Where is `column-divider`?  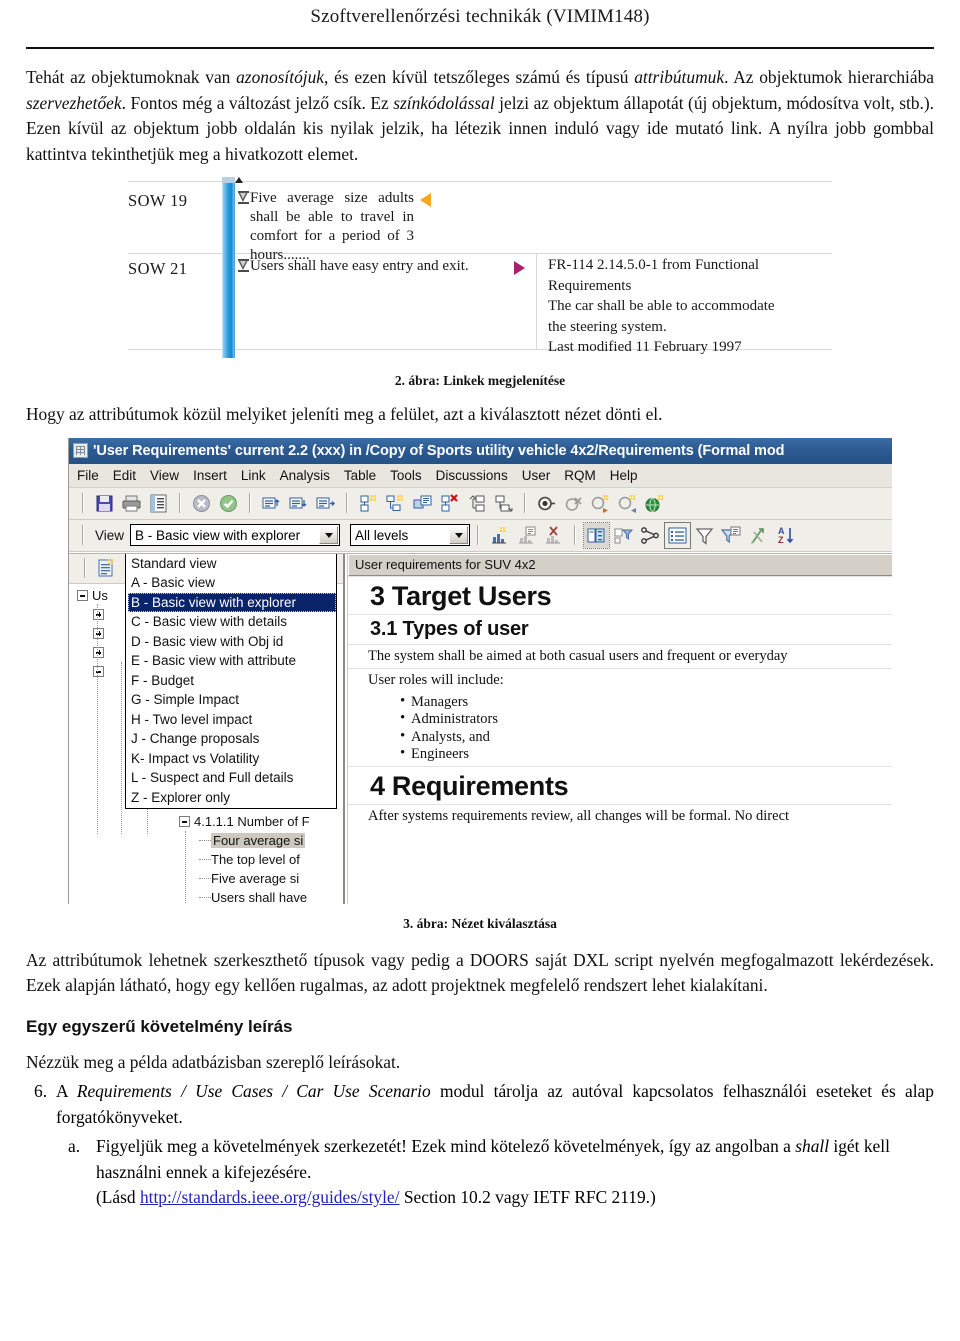
column-divider is located at coordinates (536, 301).